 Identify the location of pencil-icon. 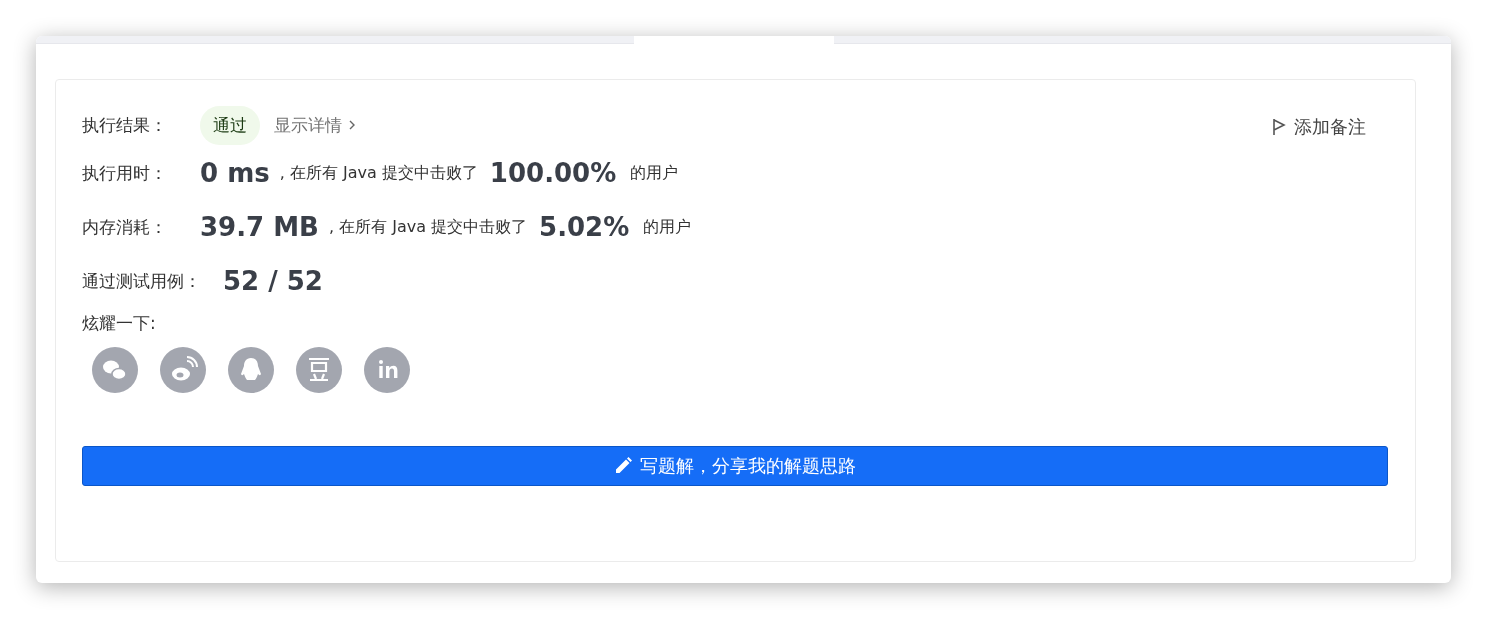
(623, 466).